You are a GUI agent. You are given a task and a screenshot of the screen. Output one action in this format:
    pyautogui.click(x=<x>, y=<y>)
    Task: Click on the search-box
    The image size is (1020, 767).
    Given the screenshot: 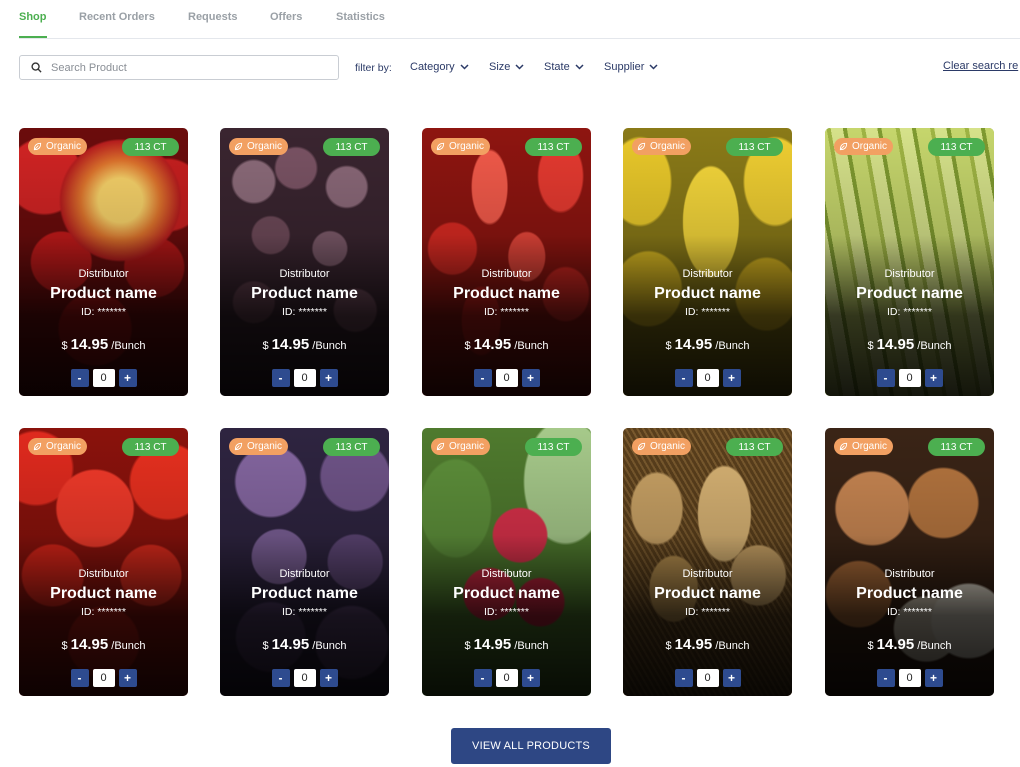 What is the action you would take?
    pyautogui.click(x=179, y=67)
    